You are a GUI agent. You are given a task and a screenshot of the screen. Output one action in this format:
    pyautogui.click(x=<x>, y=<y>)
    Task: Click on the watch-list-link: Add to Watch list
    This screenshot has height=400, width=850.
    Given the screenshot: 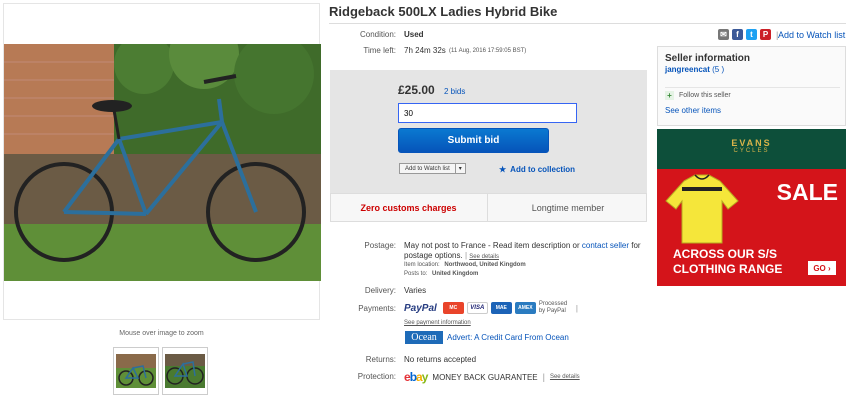 What is the action you would take?
    pyautogui.click(x=811, y=35)
    